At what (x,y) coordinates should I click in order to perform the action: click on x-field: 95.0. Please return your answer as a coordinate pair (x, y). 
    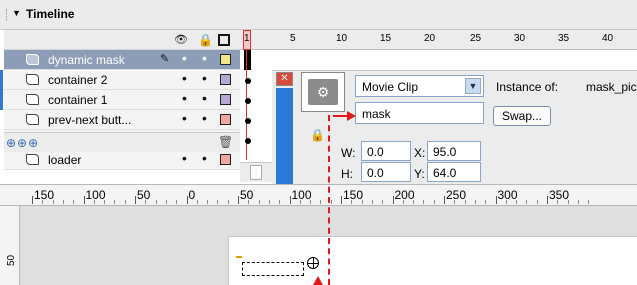
    Looking at the image, I should click on (454, 151).